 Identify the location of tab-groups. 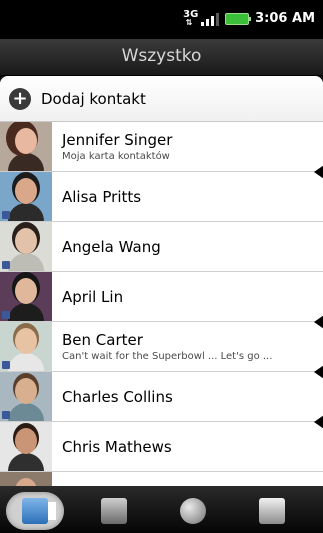
(114, 511).